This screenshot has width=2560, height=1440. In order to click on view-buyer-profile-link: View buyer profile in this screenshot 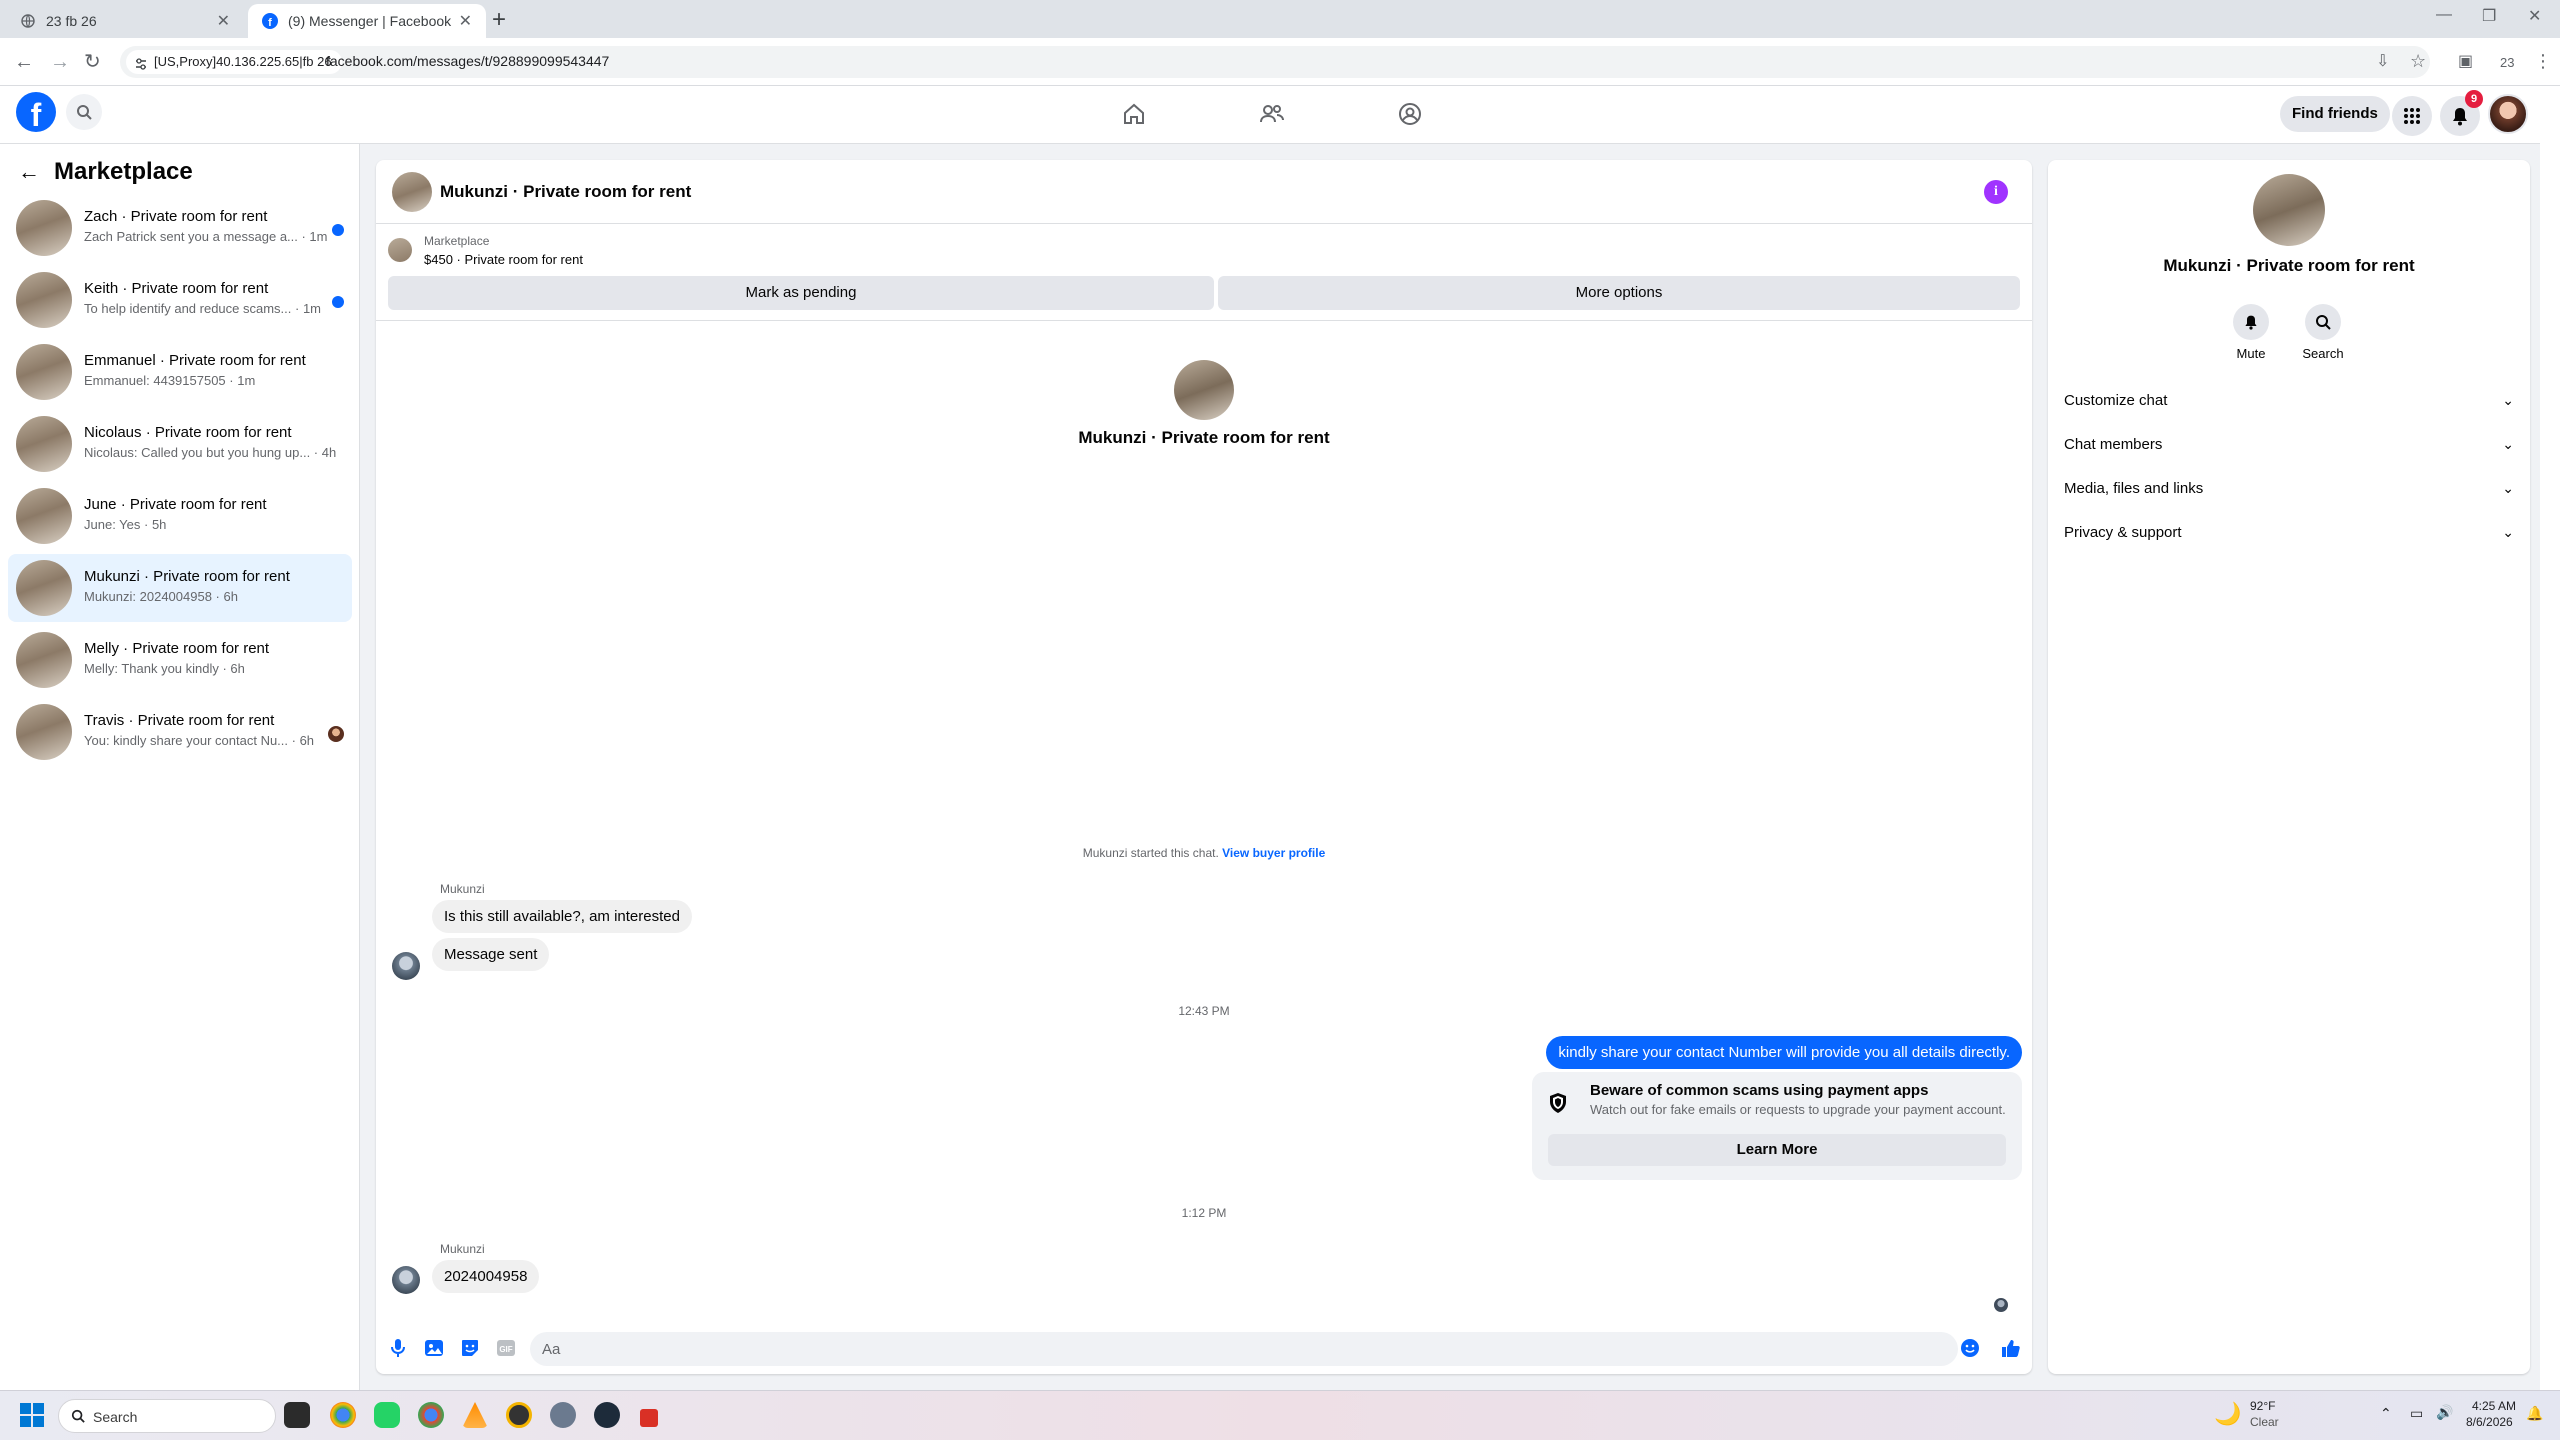, I will do `click(1273, 853)`.